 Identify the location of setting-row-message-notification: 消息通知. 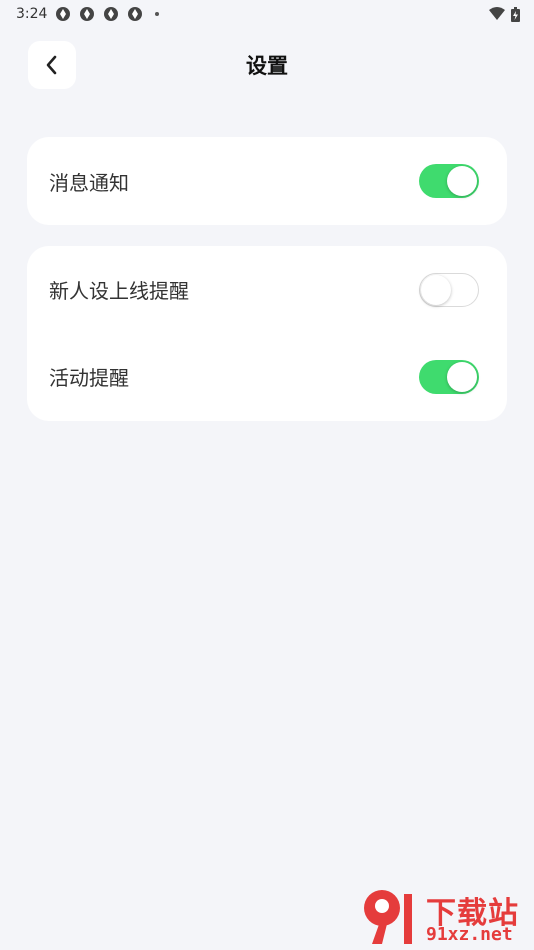
(267, 181).